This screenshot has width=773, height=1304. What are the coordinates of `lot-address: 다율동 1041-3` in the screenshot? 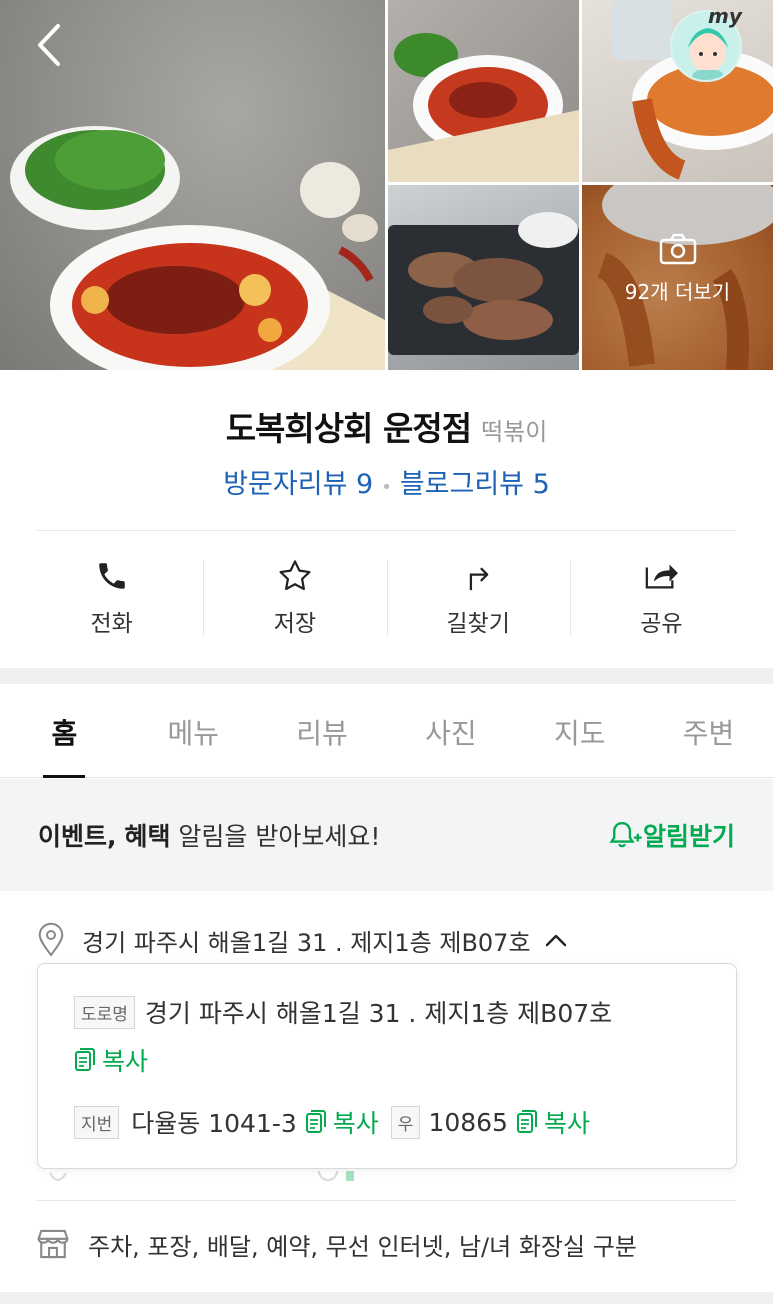 It's located at (214, 1123).